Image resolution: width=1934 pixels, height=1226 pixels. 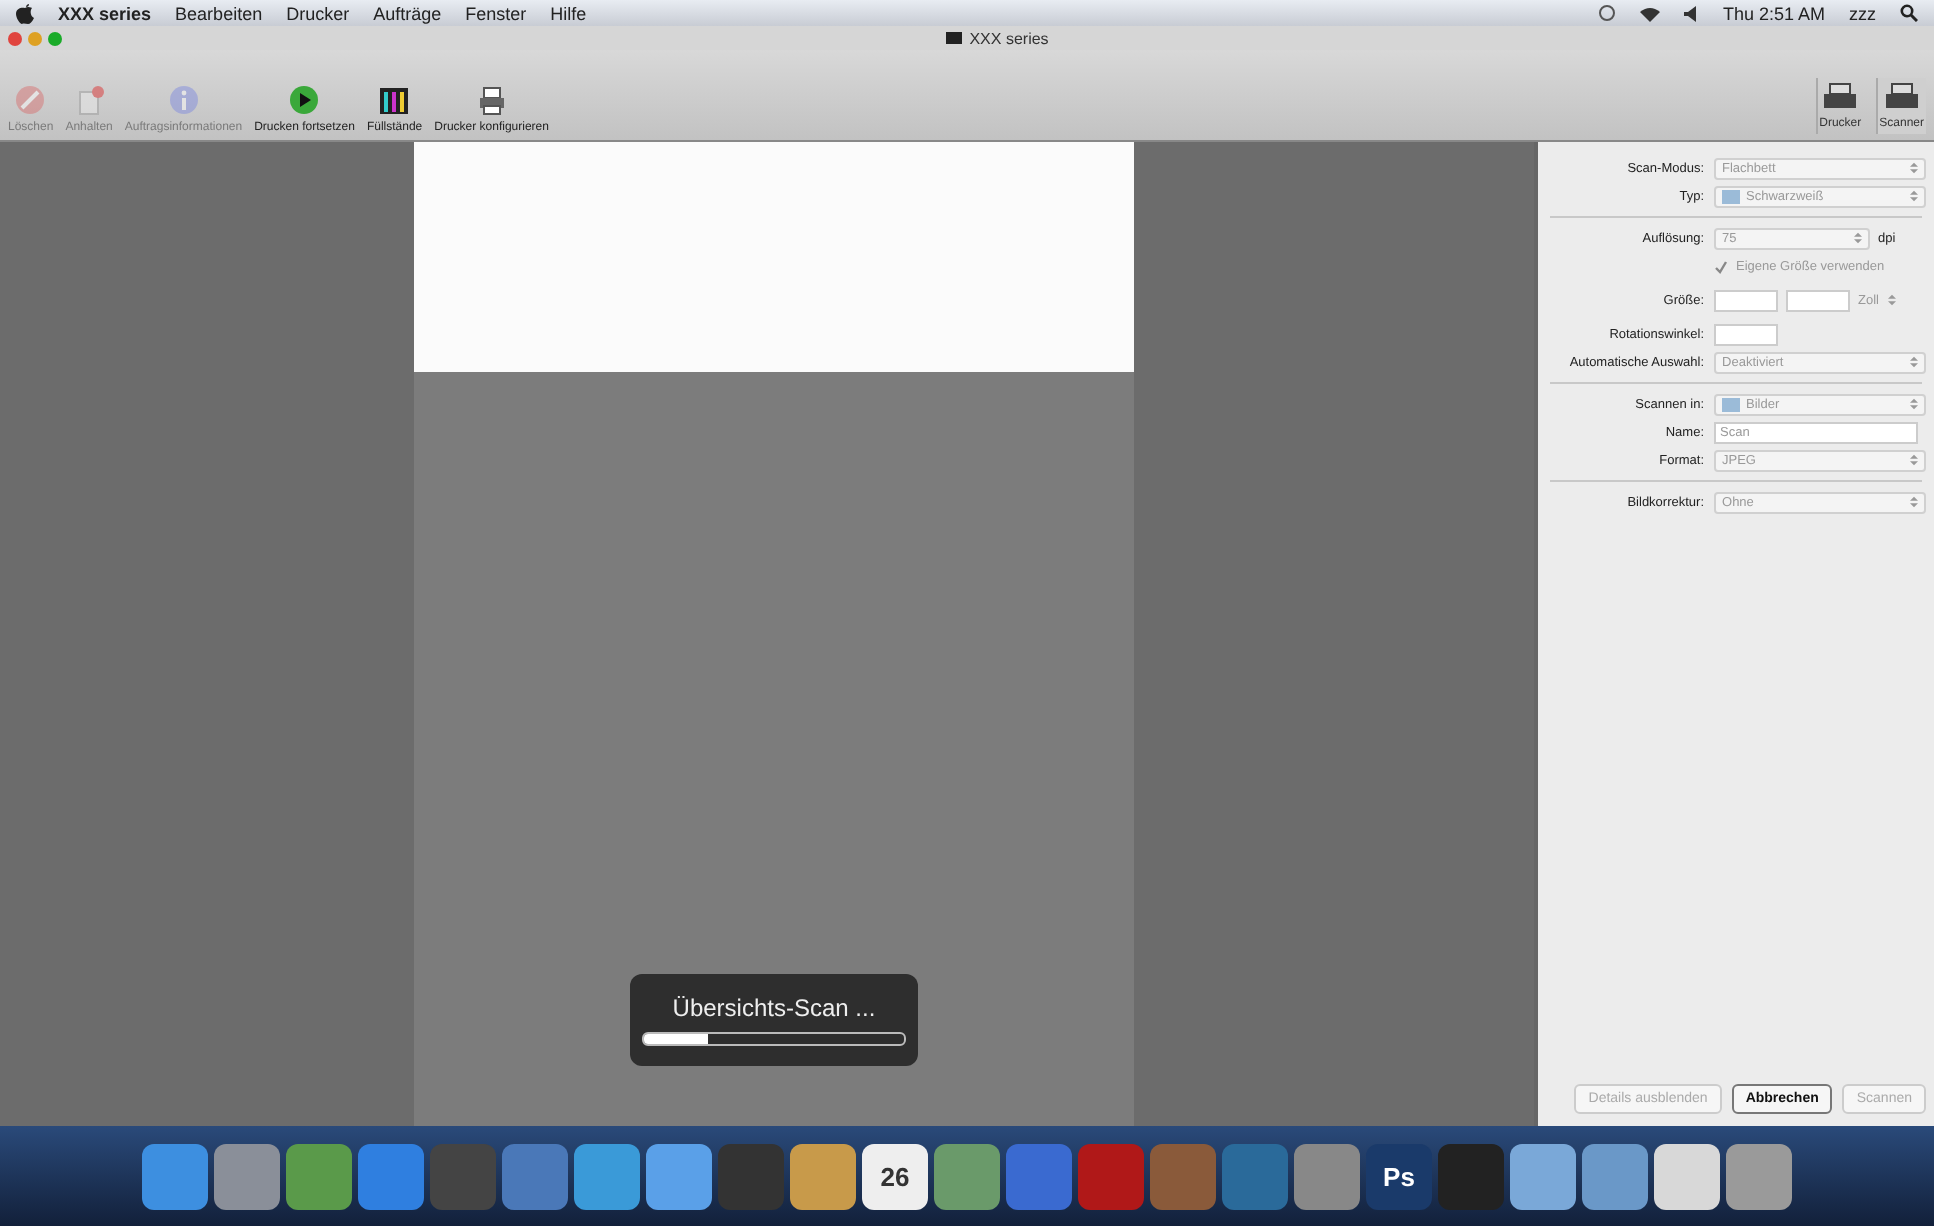 I want to click on clock-icon, so click(x=1607, y=13).